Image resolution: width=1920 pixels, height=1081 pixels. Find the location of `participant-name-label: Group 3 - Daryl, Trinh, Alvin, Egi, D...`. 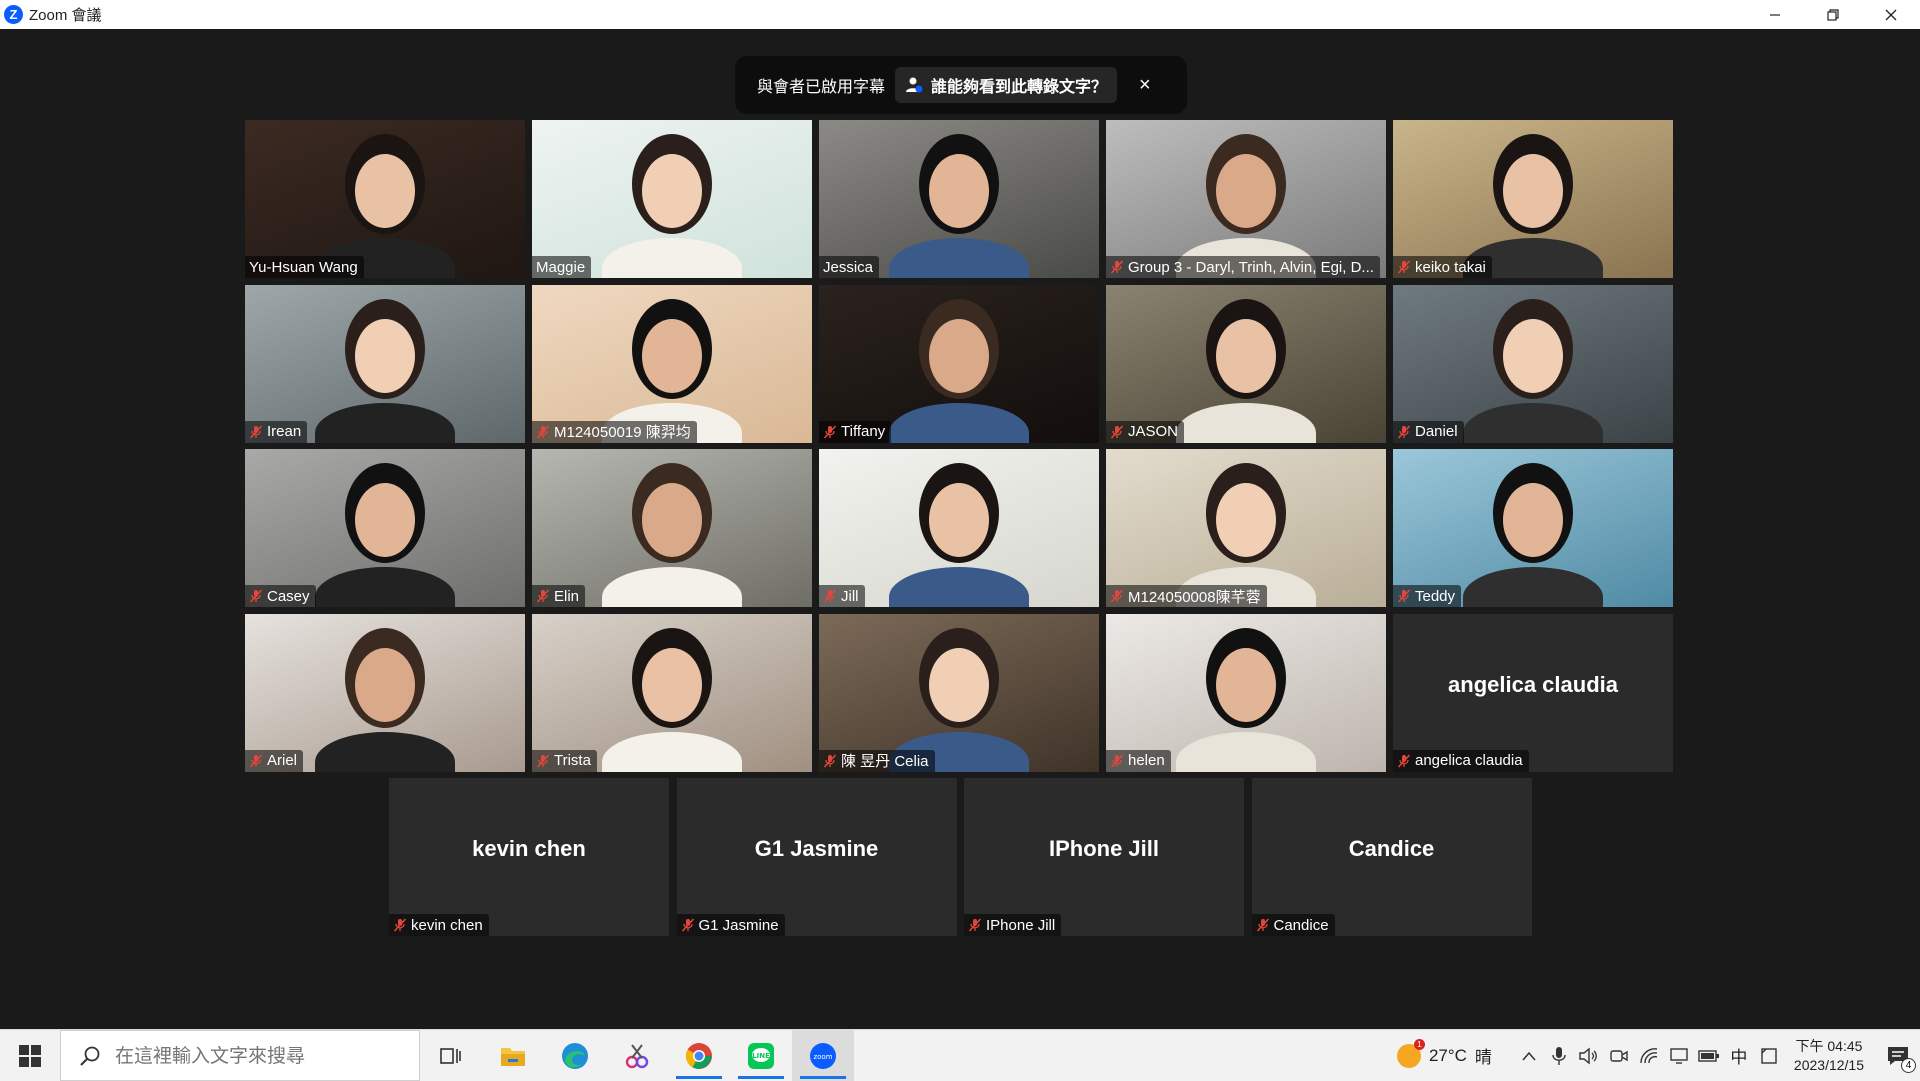

participant-name-label: Group 3 - Daryl, Trinh, Alvin, Egi, D... is located at coordinates (1243, 267).